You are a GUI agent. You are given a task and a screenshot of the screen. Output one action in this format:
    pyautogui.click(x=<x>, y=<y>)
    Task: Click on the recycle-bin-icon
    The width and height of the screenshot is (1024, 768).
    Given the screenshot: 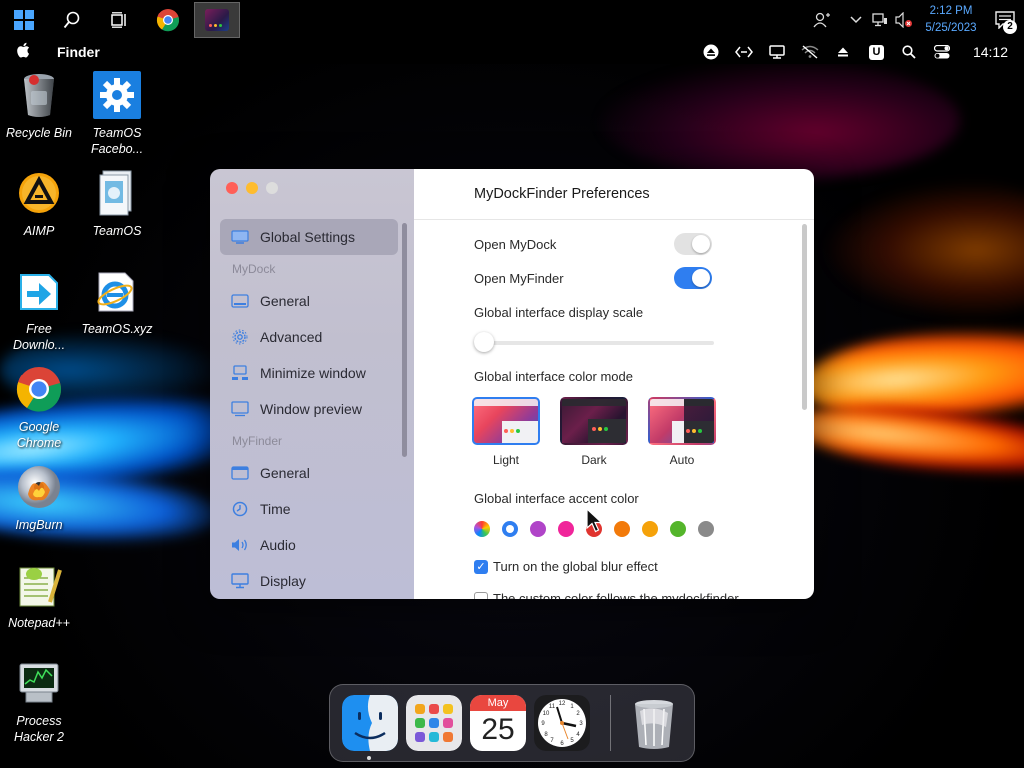 What is the action you would take?
    pyautogui.click(x=39, y=95)
    